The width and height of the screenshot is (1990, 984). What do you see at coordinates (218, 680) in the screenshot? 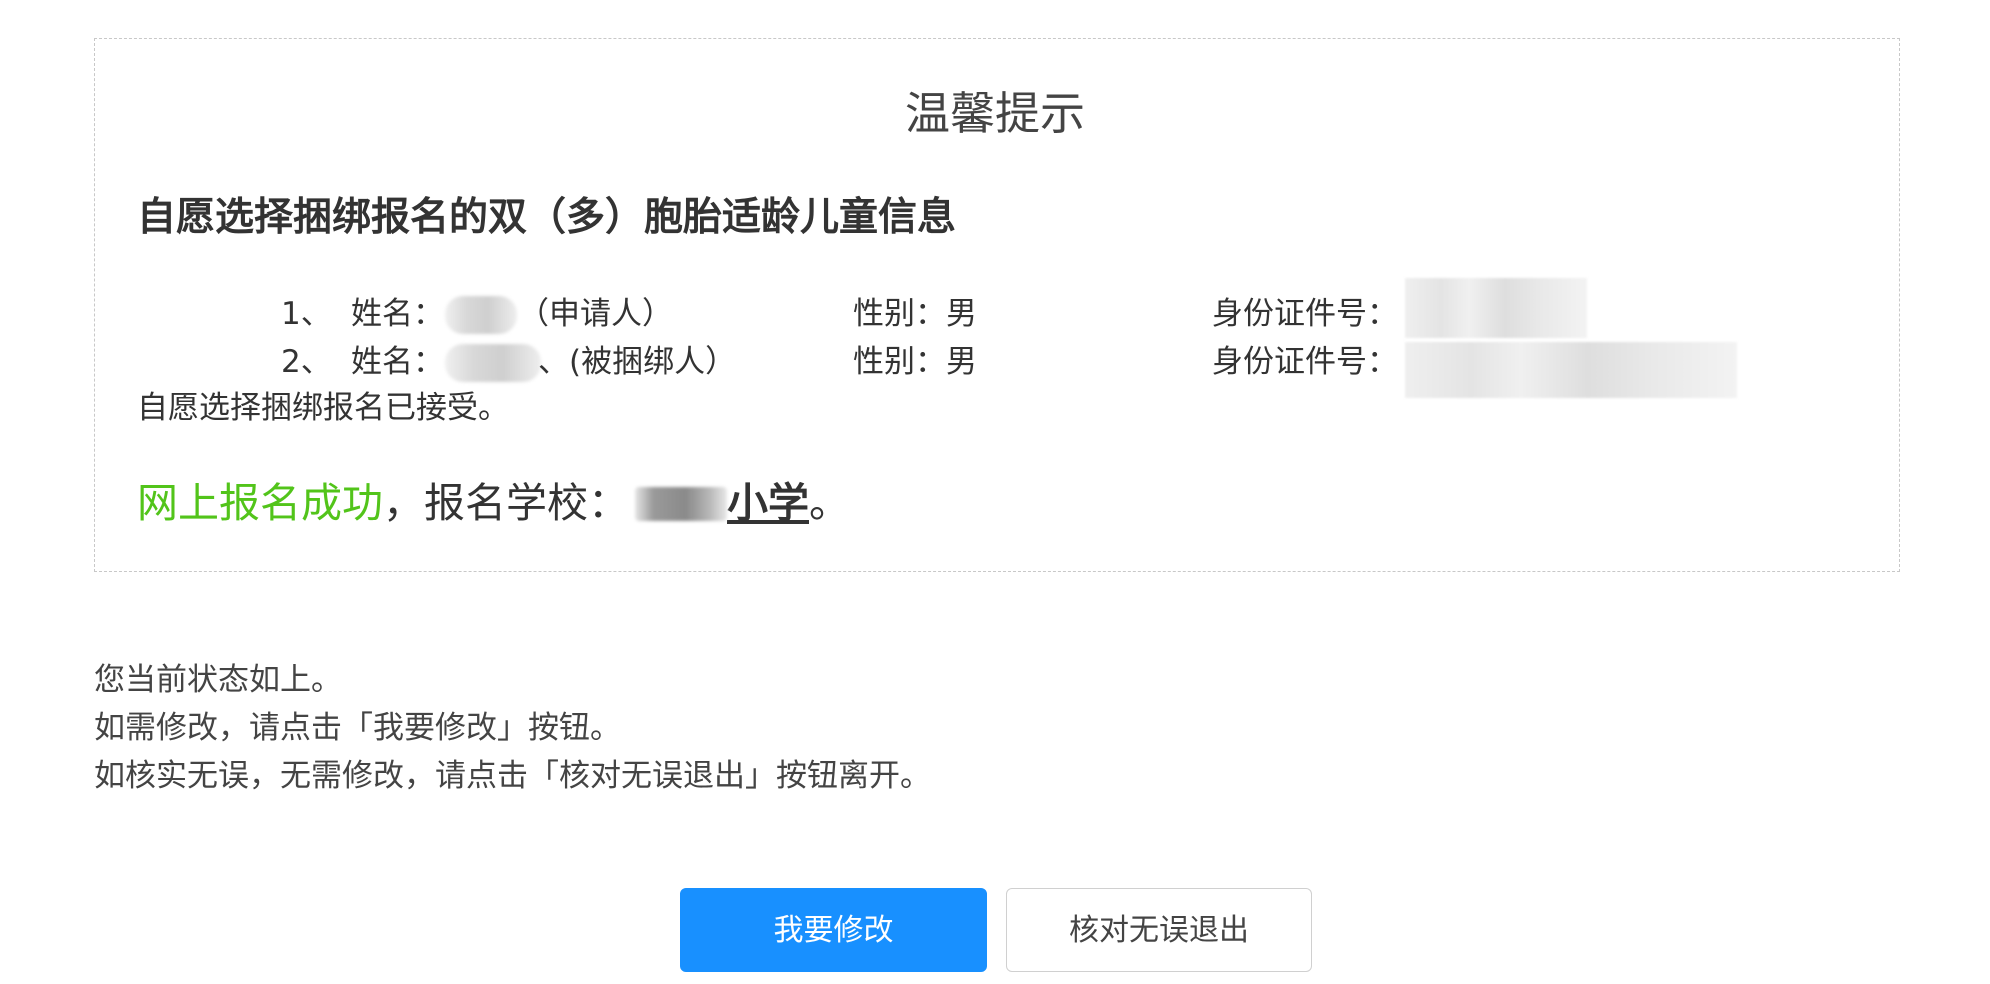
I see `status-line: 您当前状态如上。` at bounding box center [218, 680].